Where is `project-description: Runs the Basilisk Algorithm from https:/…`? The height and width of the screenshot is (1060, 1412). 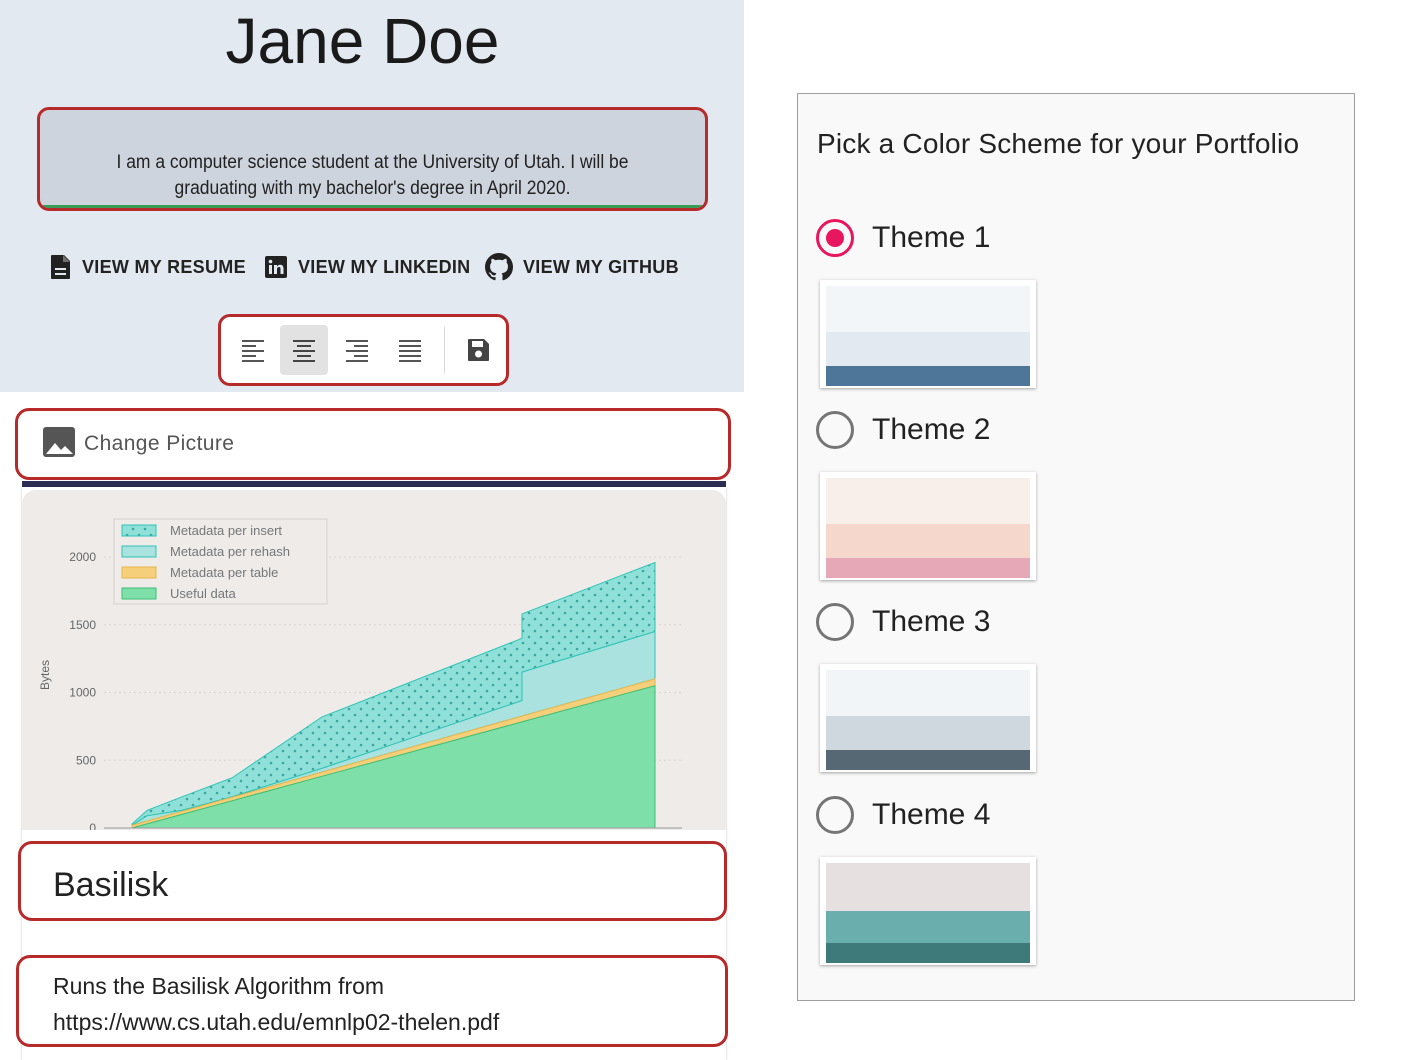 project-description: Runs the Basilisk Algorithm from https:/… is located at coordinates (379, 1004).